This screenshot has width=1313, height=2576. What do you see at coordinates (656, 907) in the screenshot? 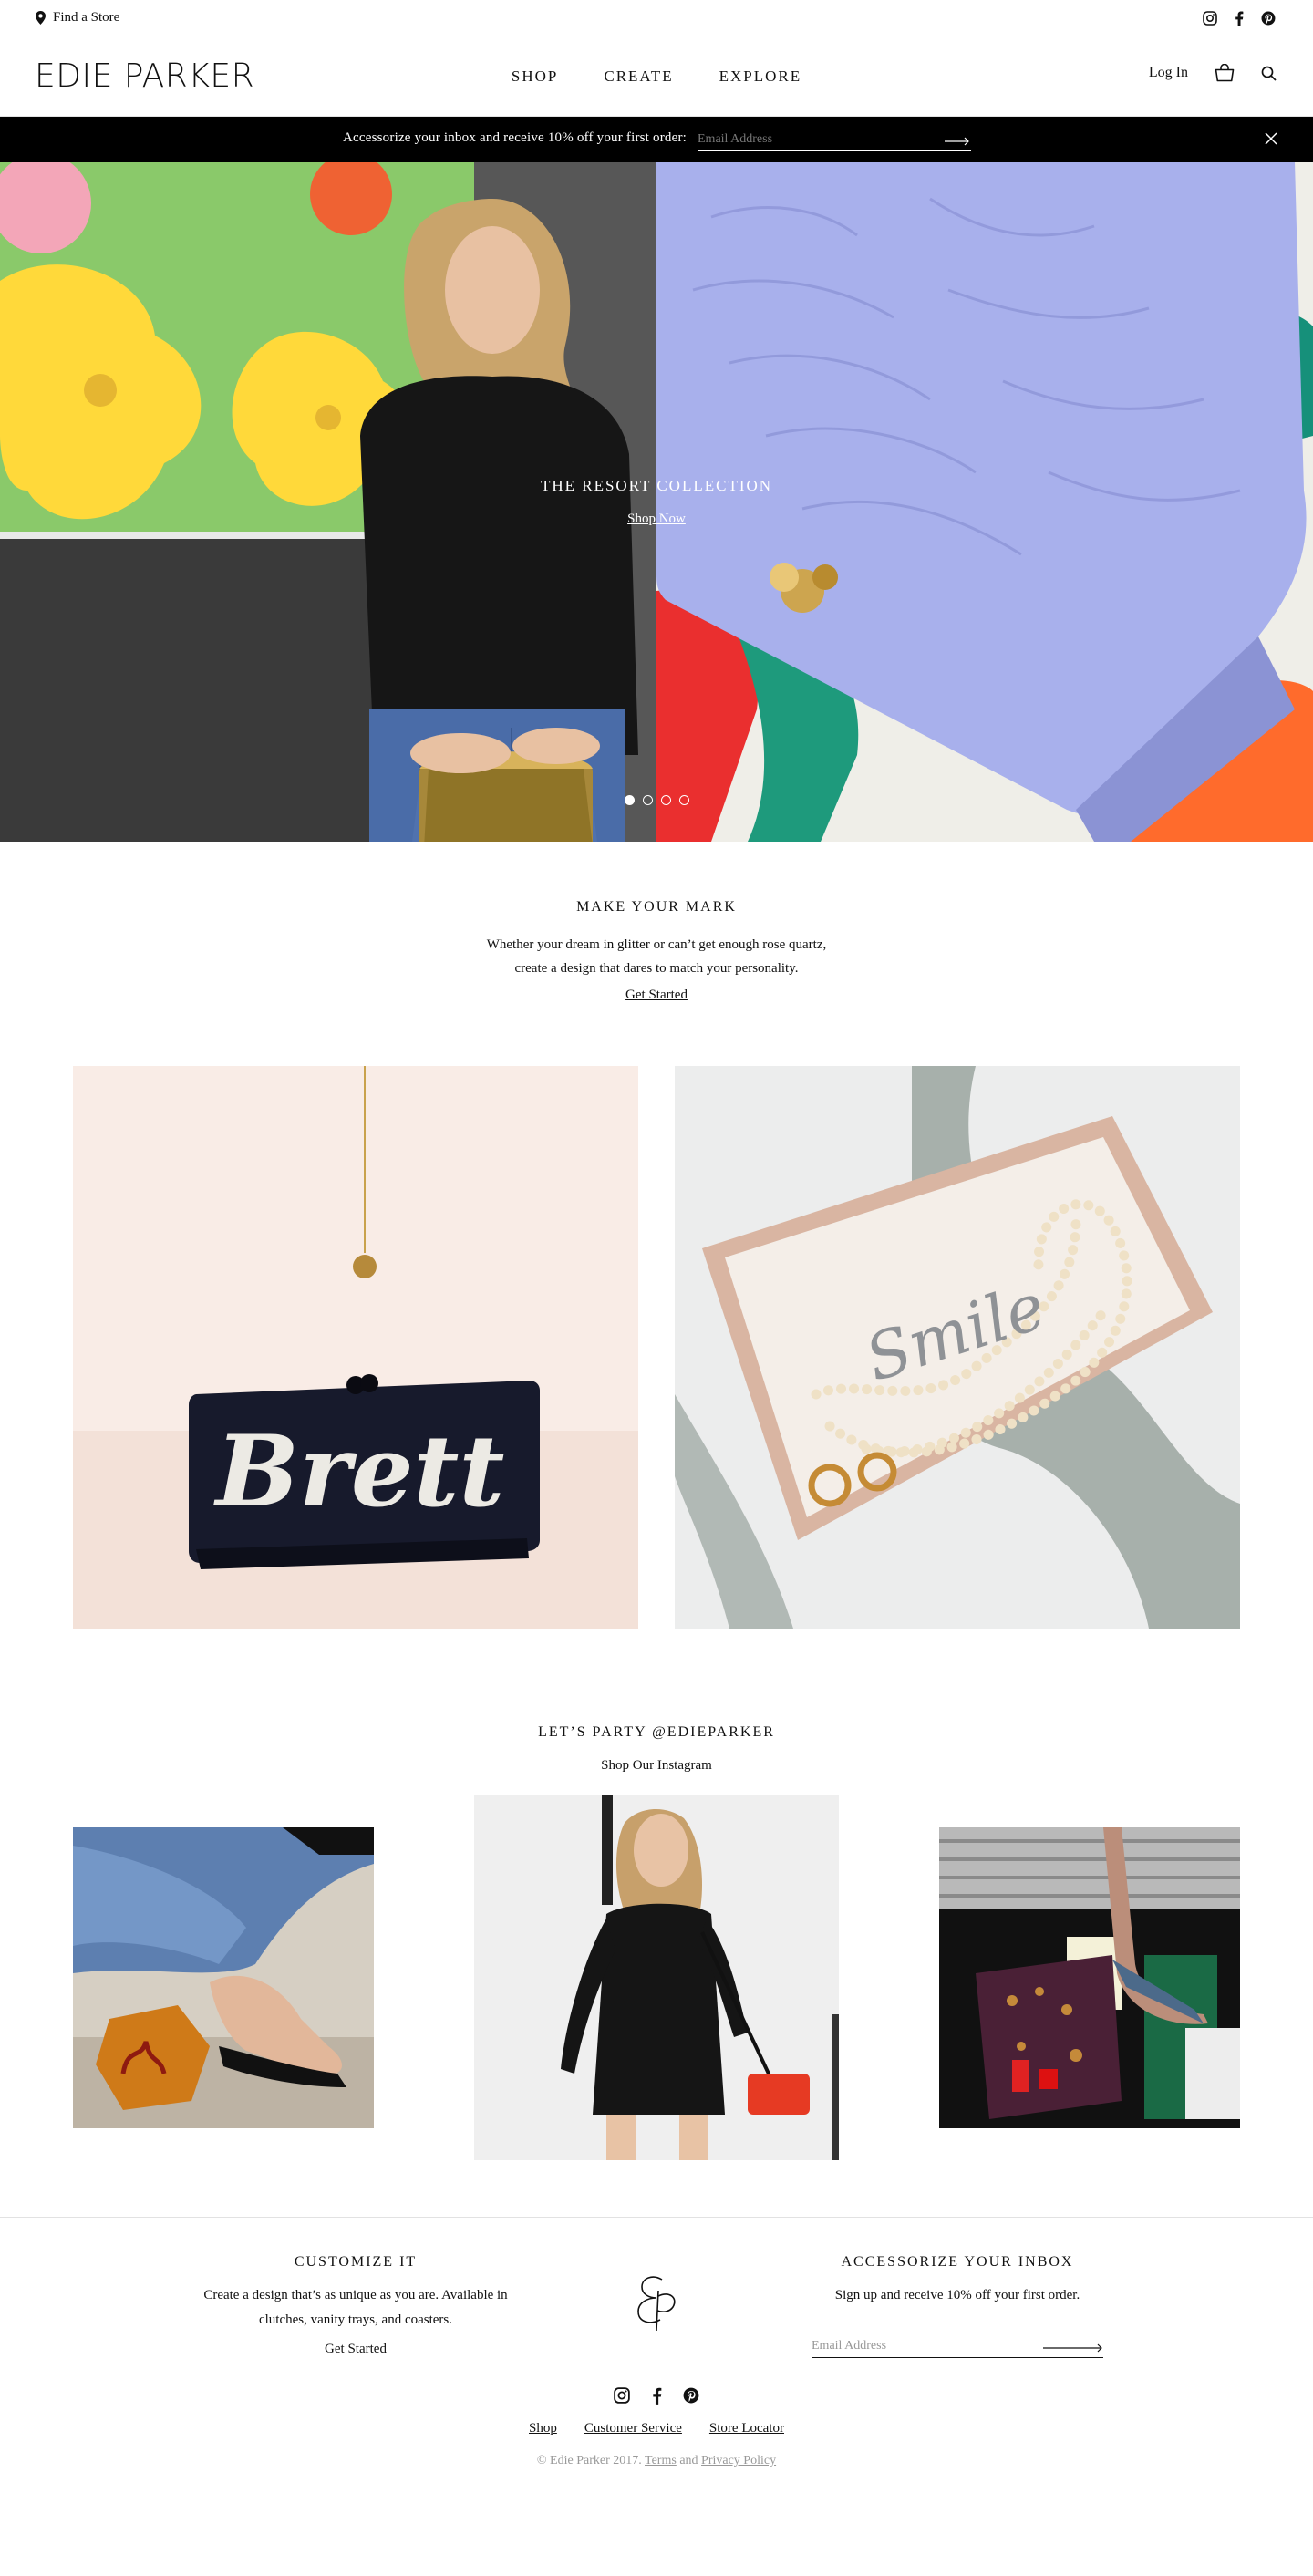
I see `make-your-mark-title: MAKE YOUR MARK` at bounding box center [656, 907].